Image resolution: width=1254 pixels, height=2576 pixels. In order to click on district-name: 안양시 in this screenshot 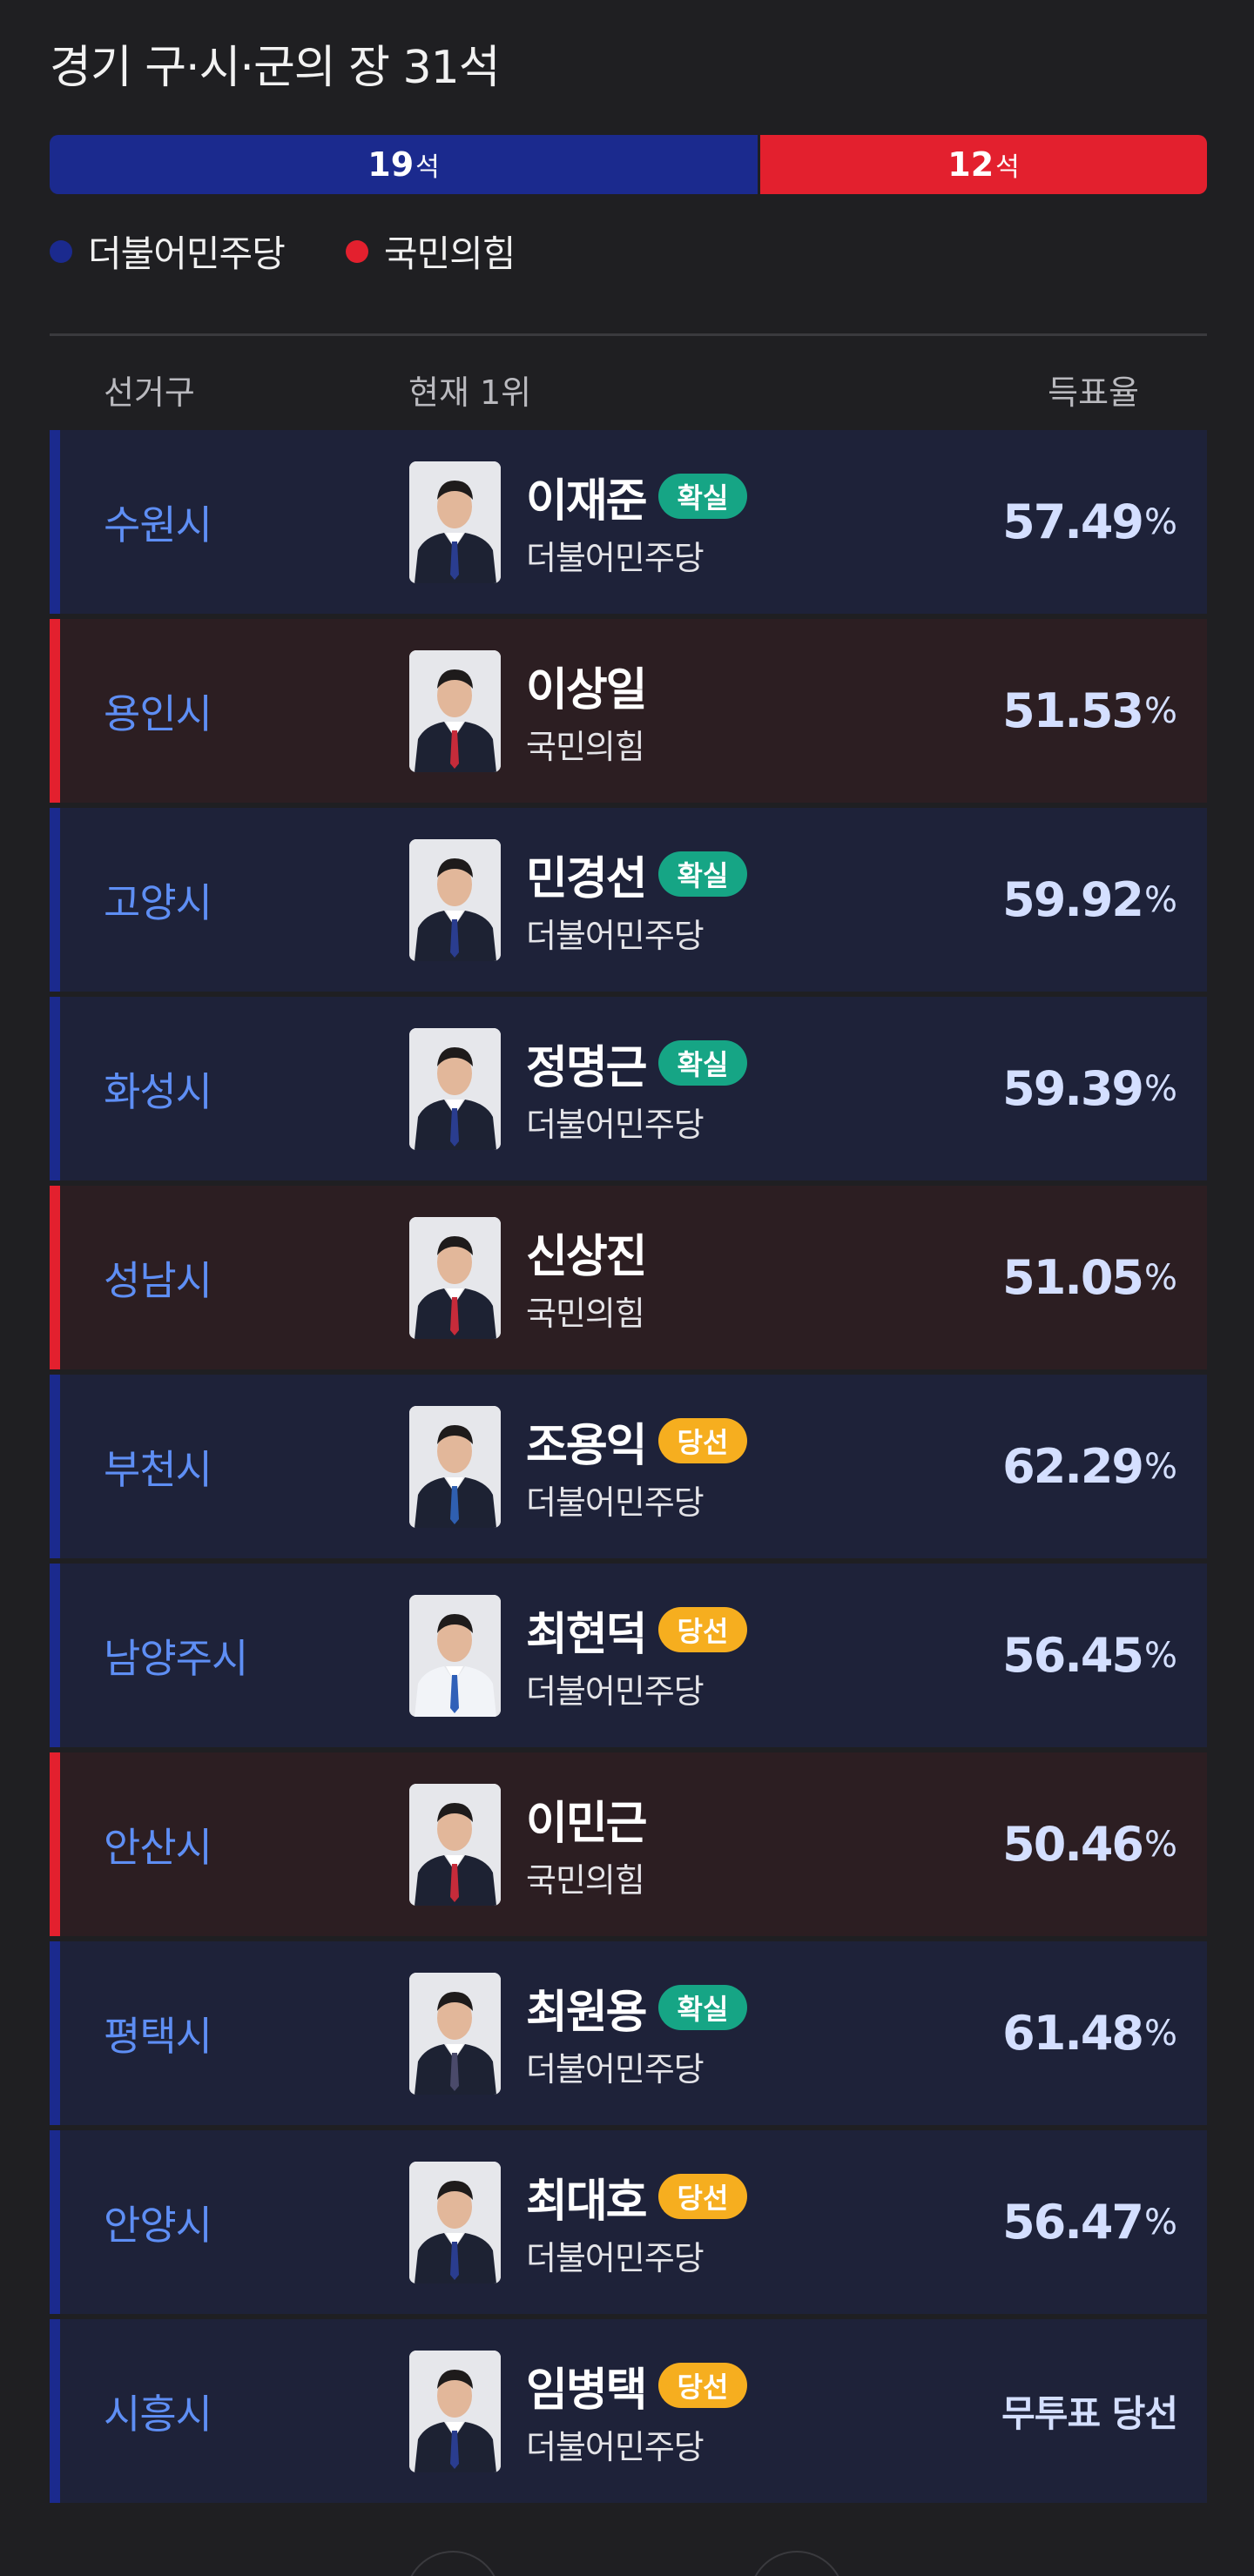, I will do `click(158, 2225)`.